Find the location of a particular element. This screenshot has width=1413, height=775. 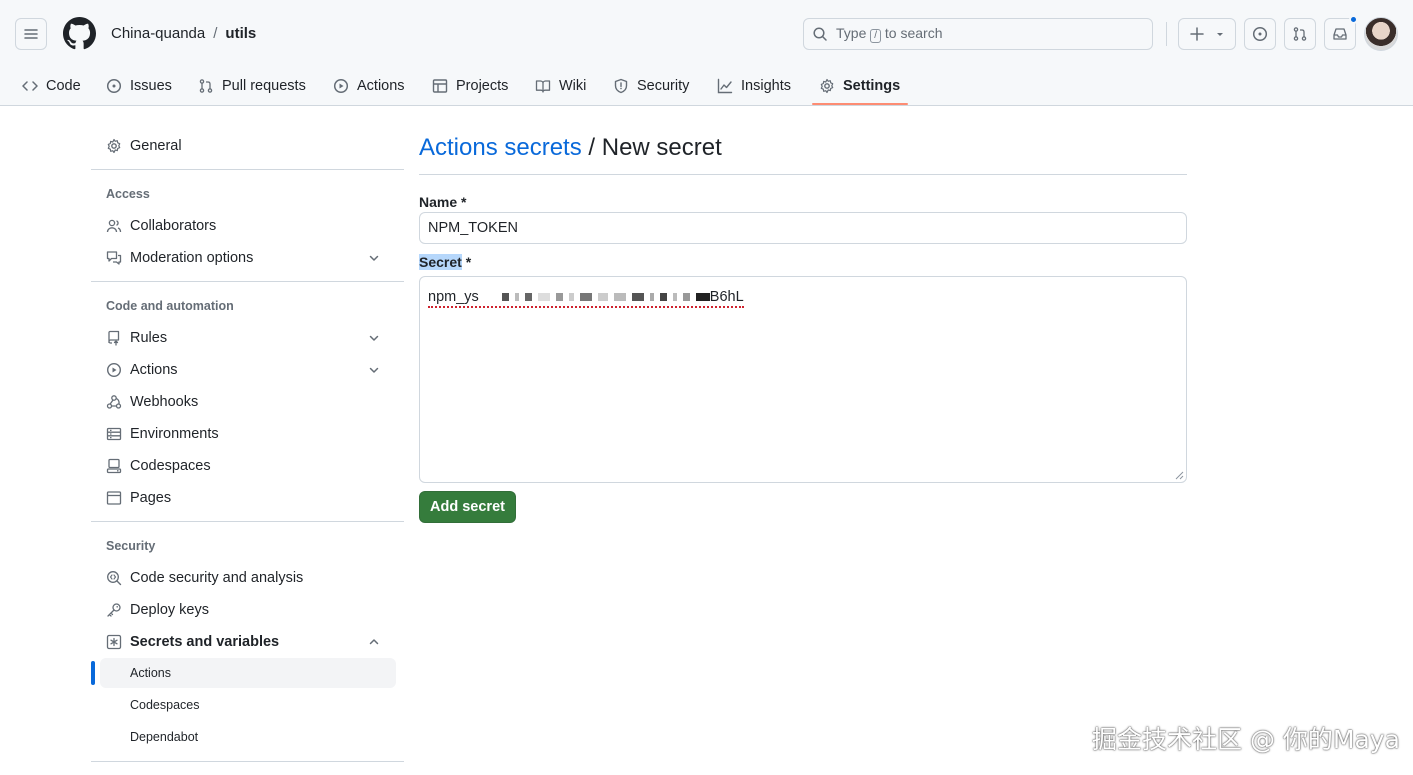

git-pull-request-icon is located at coordinates (1300, 34).